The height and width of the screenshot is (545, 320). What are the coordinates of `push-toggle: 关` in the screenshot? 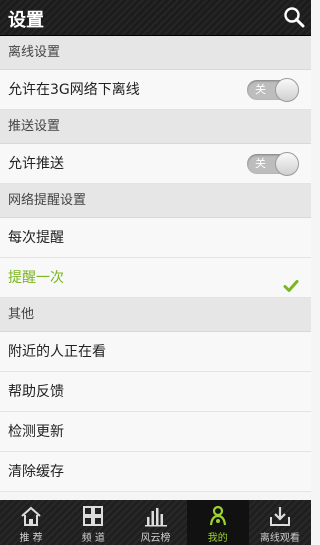 It's located at (273, 164).